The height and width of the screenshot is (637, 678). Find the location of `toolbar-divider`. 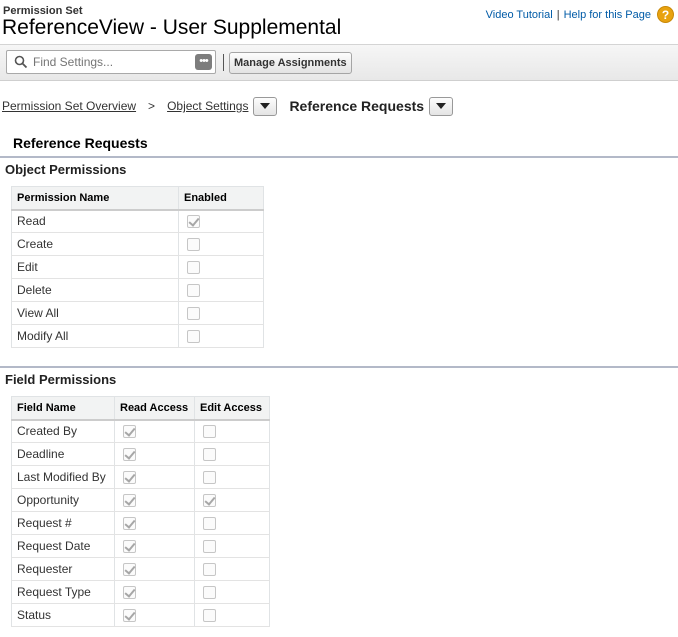

toolbar-divider is located at coordinates (223, 62).